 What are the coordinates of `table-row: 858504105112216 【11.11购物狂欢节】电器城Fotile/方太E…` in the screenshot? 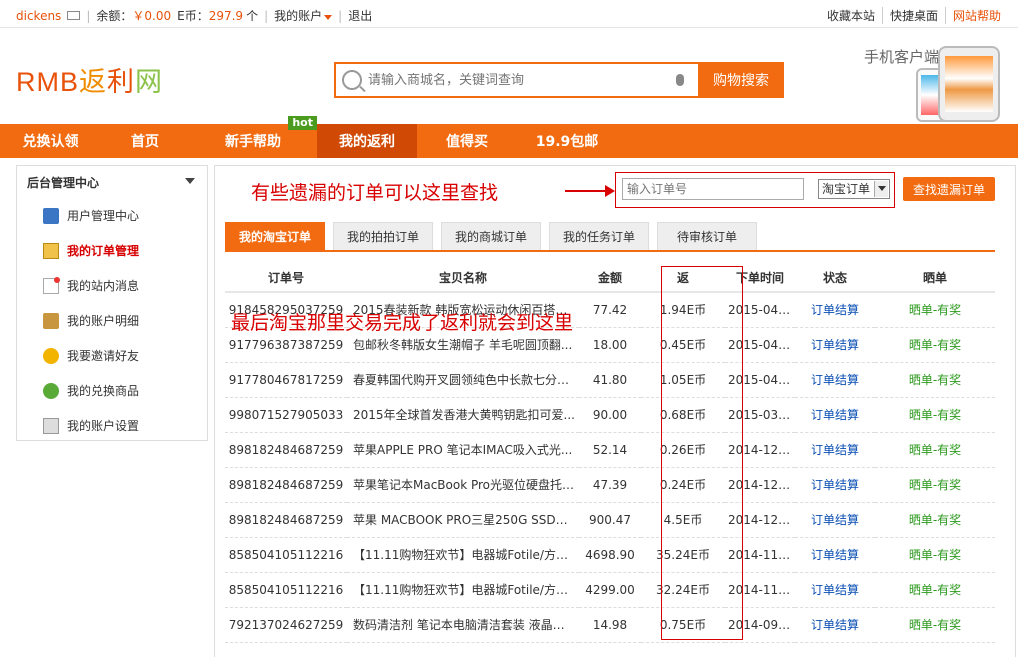 It's located at (610, 590).